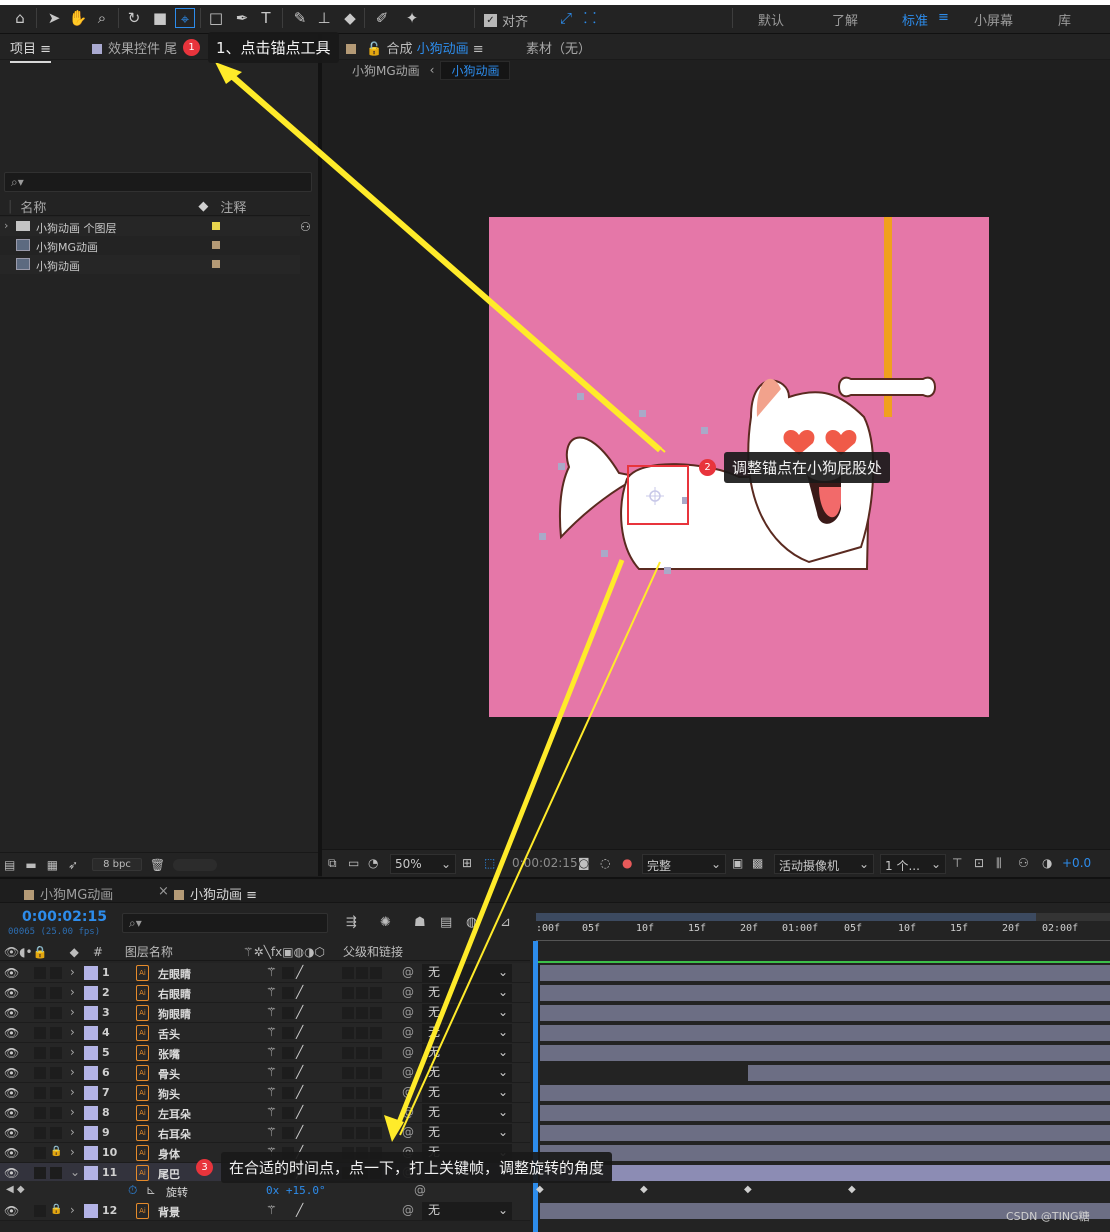 The width and height of the screenshot is (1110, 1232). What do you see at coordinates (417, 1167) in the screenshot?
I see `step-3-text: 在合适的时间点，点一下，打上关键帧，调整旋转的角度` at bounding box center [417, 1167].